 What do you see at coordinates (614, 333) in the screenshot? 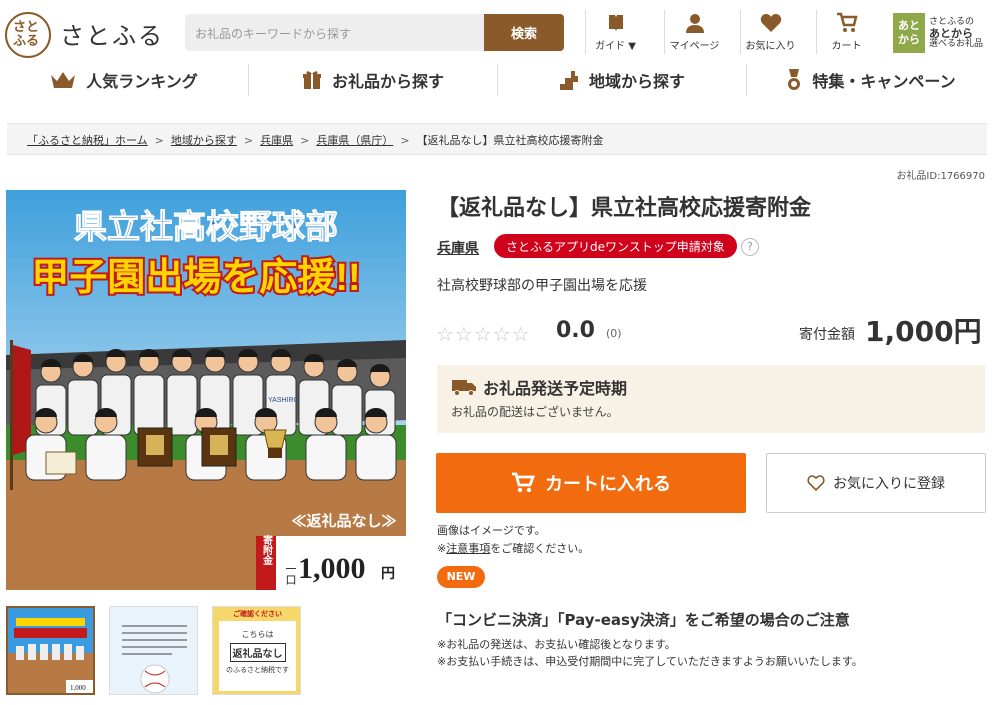
I see `rating-count: (0)` at bounding box center [614, 333].